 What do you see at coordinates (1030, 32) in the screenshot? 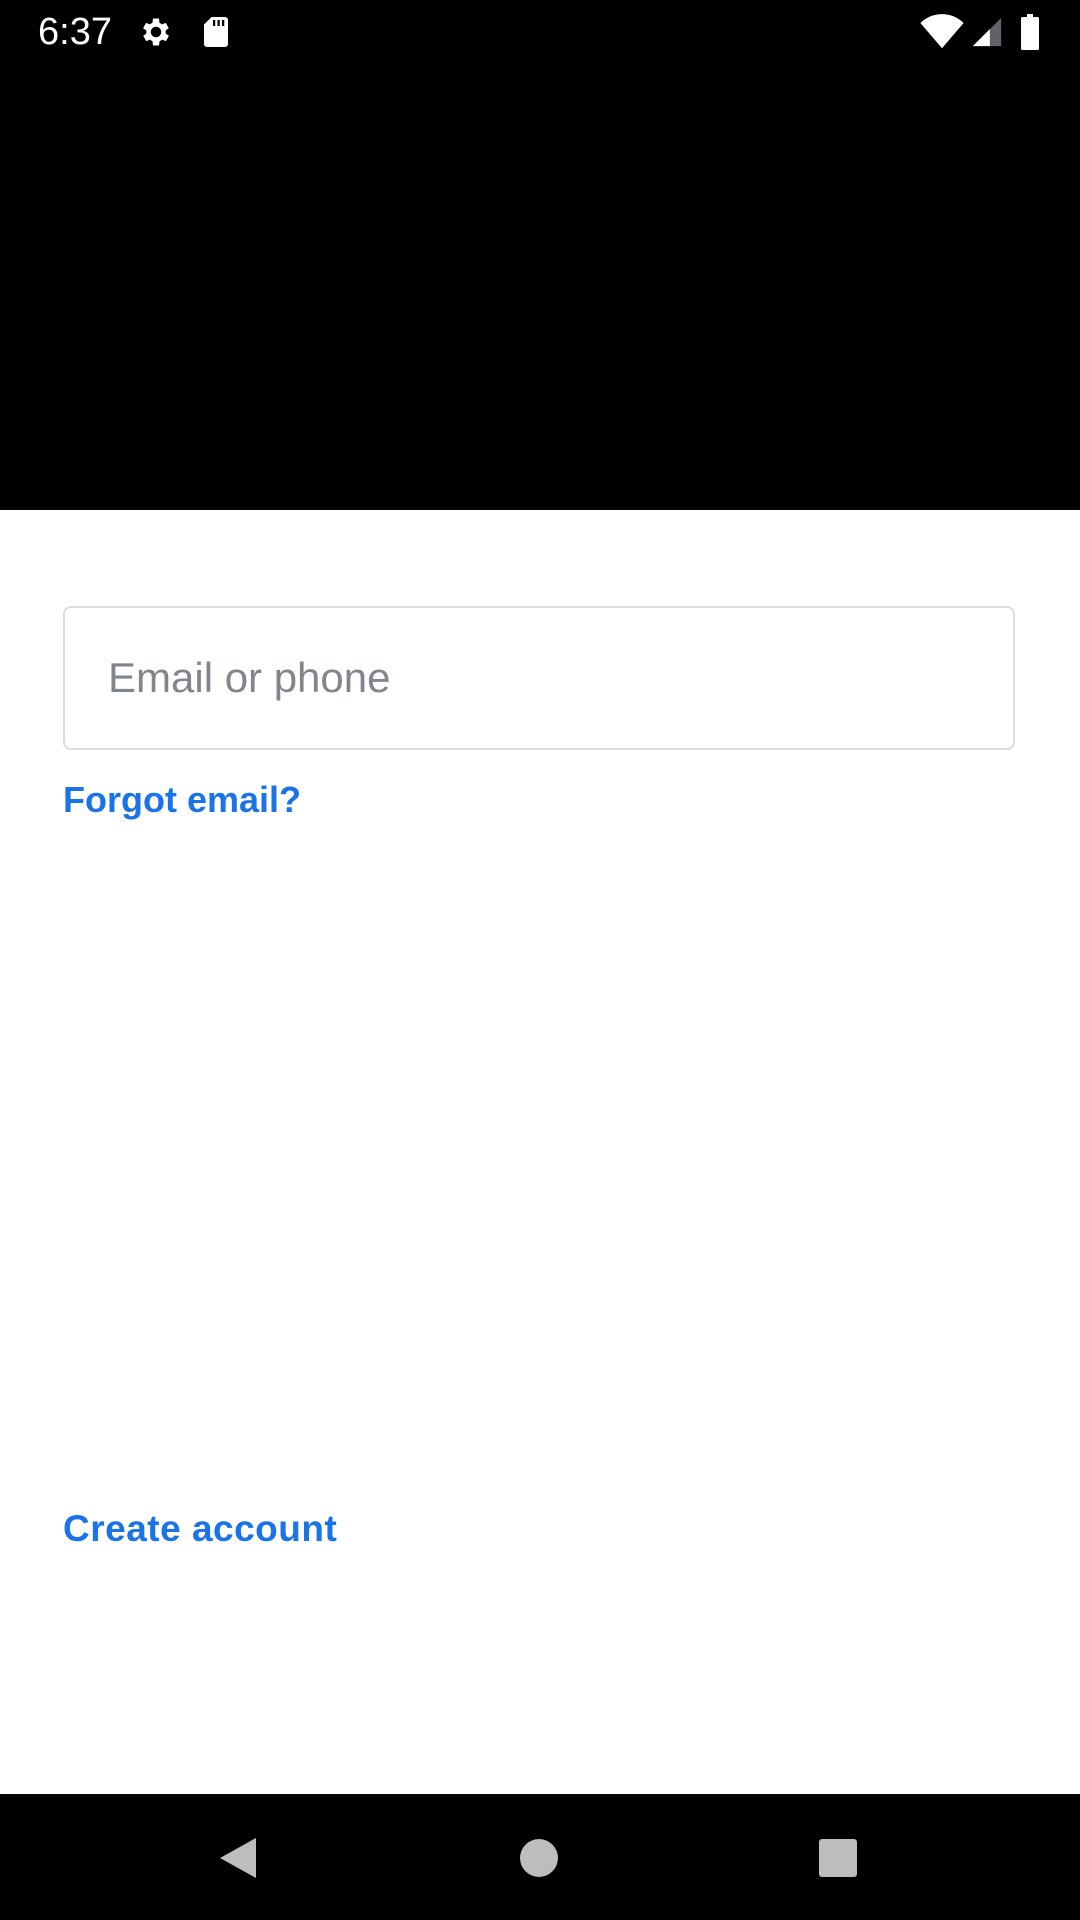
I see `battery-icon` at bounding box center [1030, 32].